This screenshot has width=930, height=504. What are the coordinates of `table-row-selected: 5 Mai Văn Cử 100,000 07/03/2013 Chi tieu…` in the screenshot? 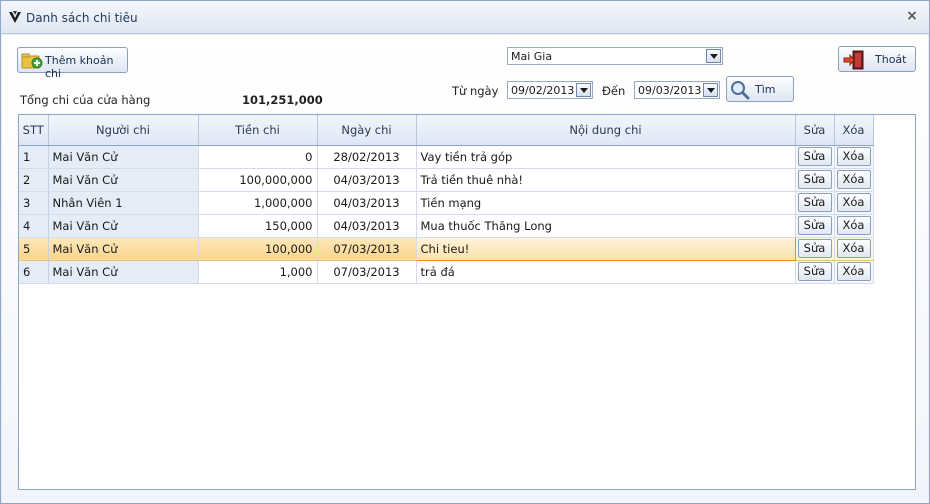 It's located at (446, 248).